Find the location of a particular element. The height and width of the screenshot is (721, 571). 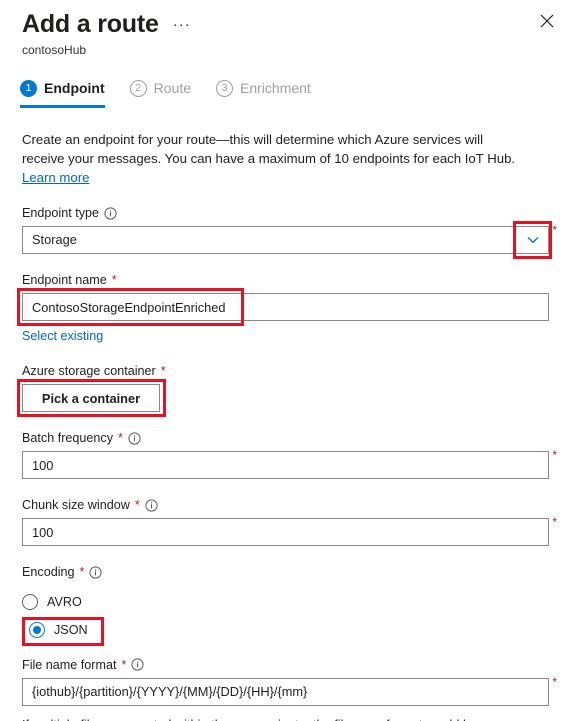

encoding-option-json: JSON is located at coordinates (62, 629).